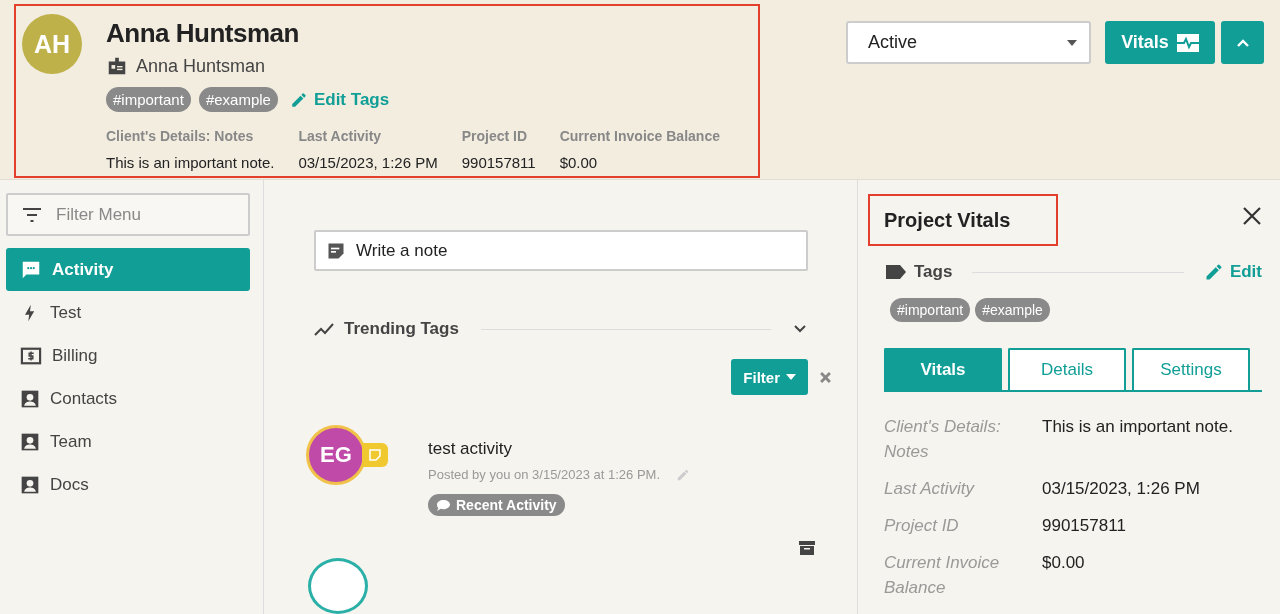 Image resolution: width=1280 pixels, height=614 pixels. I want to click on speech-bubble-icon, so click(443, 505).